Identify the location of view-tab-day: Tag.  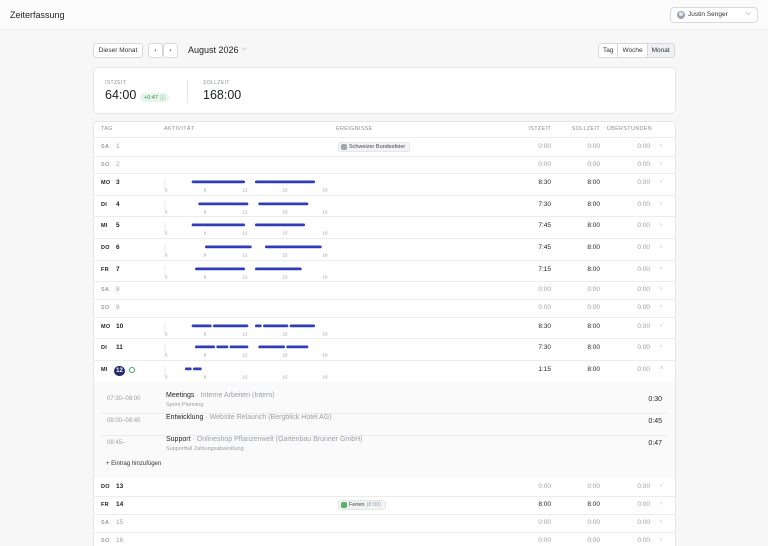
(609, 50).